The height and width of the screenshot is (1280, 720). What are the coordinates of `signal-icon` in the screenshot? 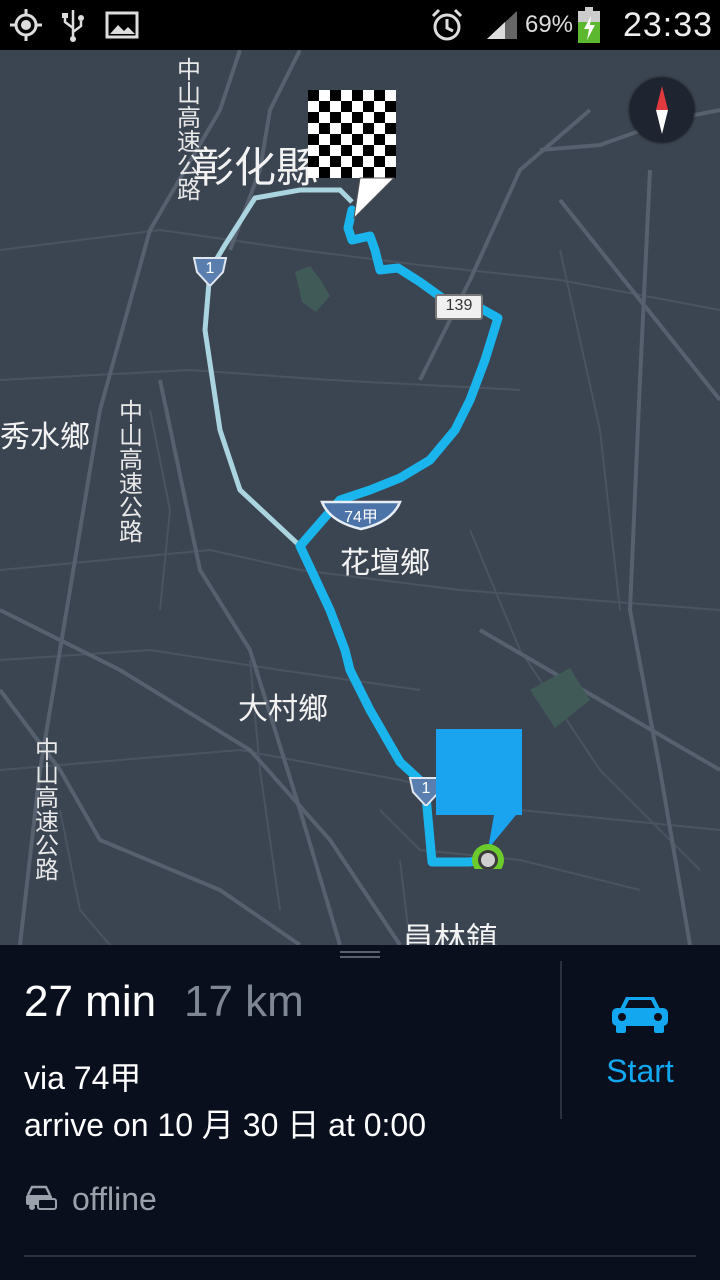 It's located at (502, 25).